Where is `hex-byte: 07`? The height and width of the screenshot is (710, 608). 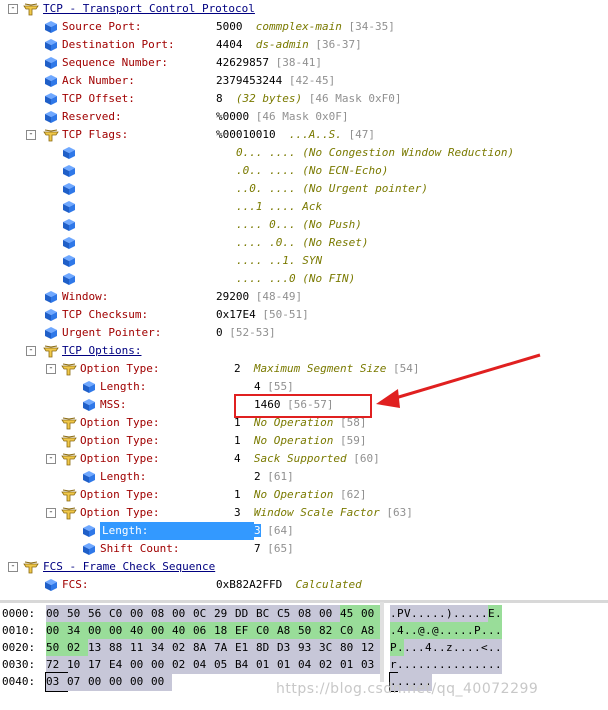 hex-byte: 07 is located at coordinates (77, 682).